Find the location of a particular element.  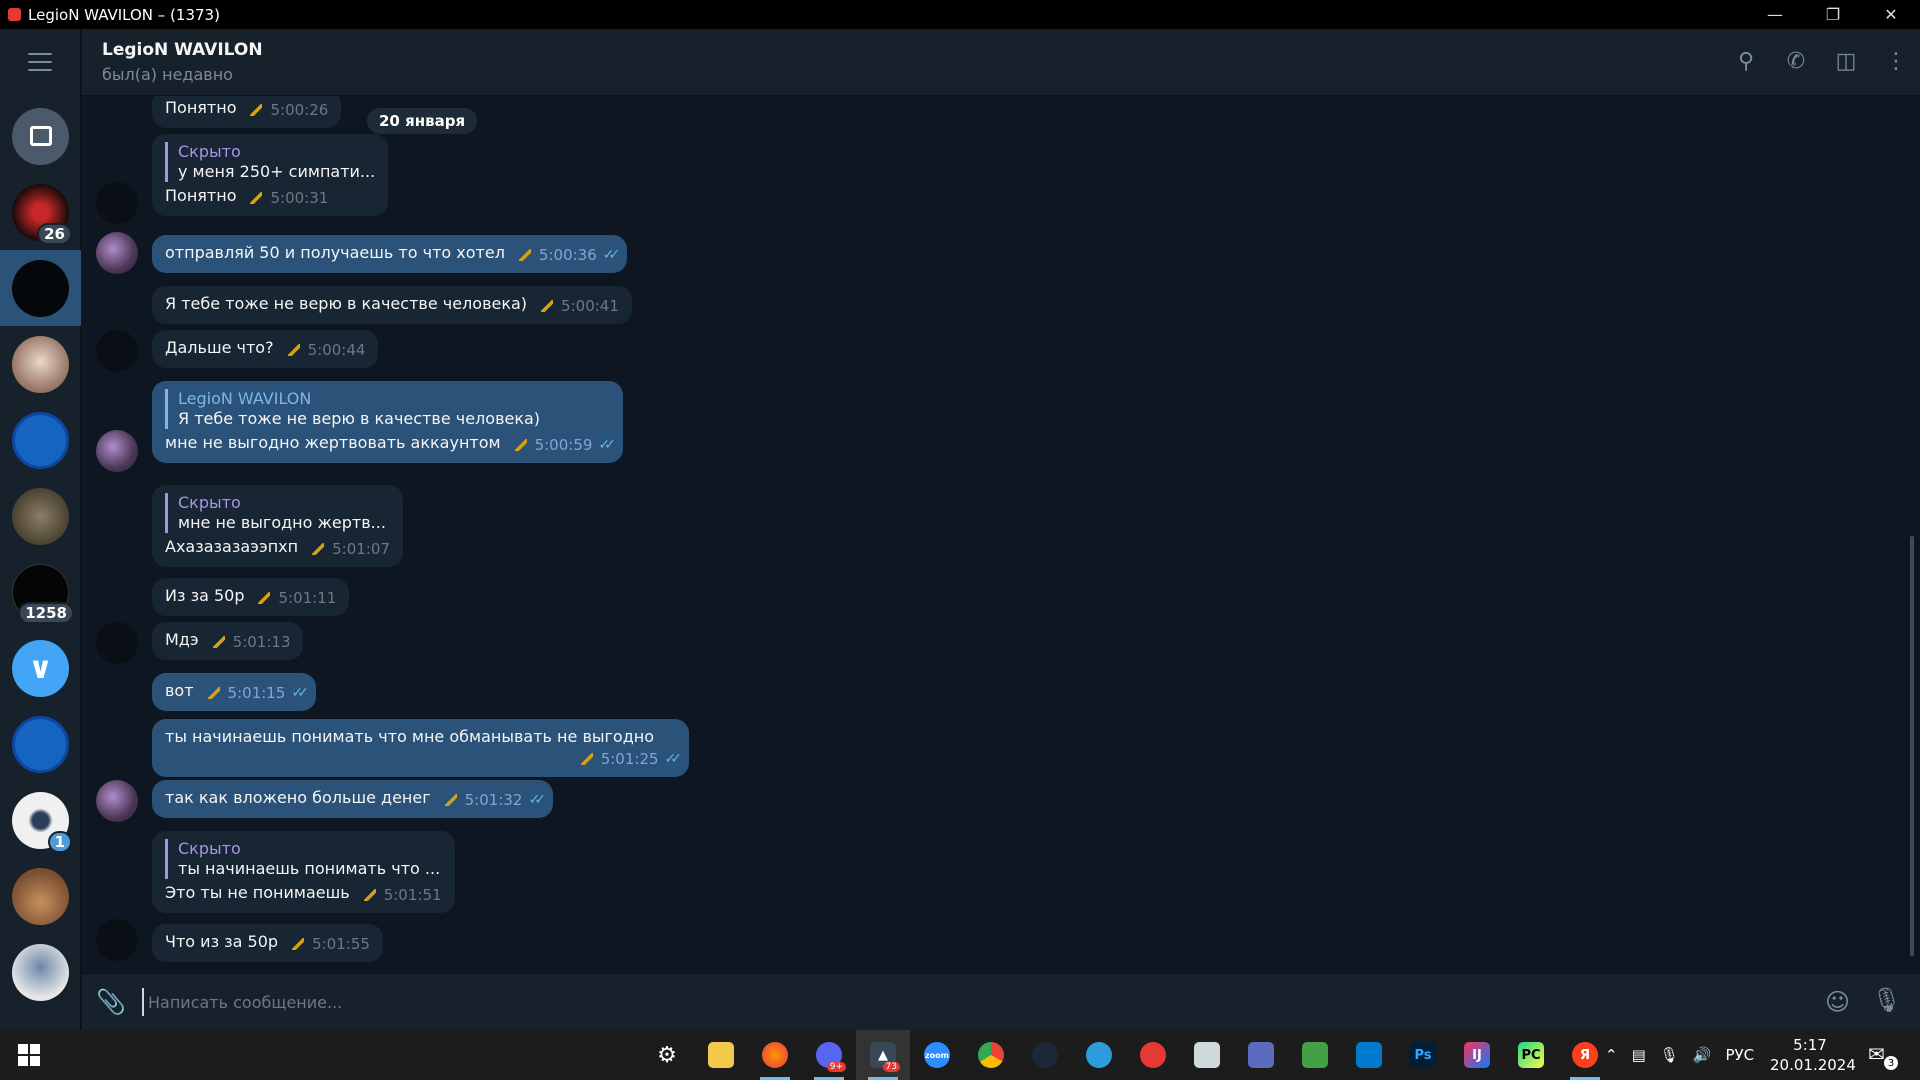

taskbar-telegram: ▲ 73 is located at coordinates (883, 1055).